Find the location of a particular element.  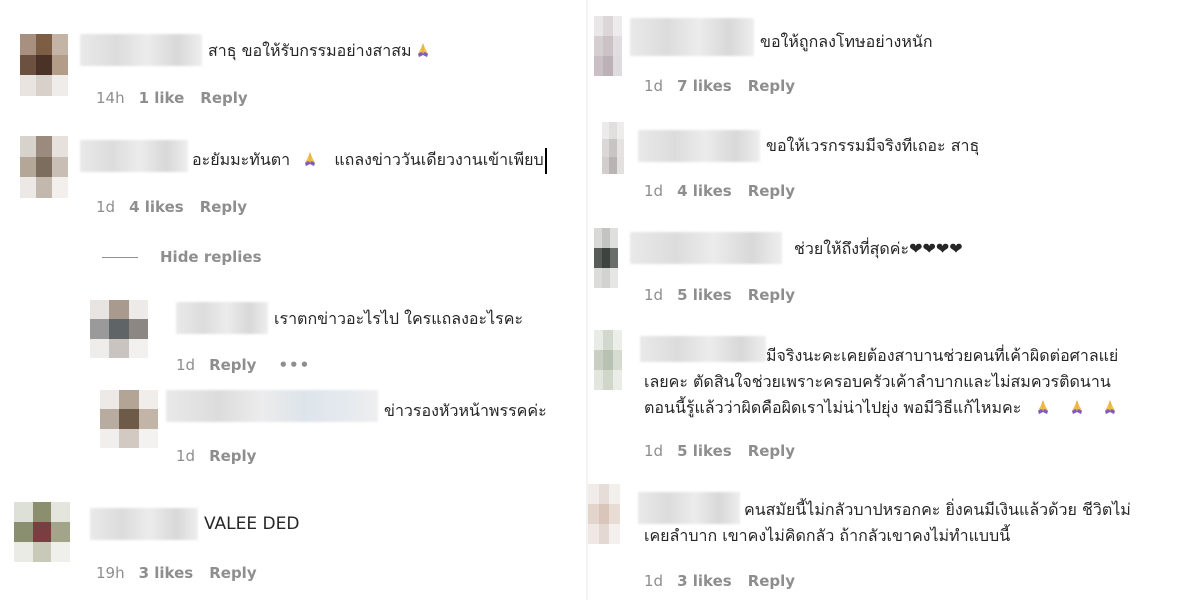

comment-meta: 1d Reply ••• is located at coordinates (243, 365).